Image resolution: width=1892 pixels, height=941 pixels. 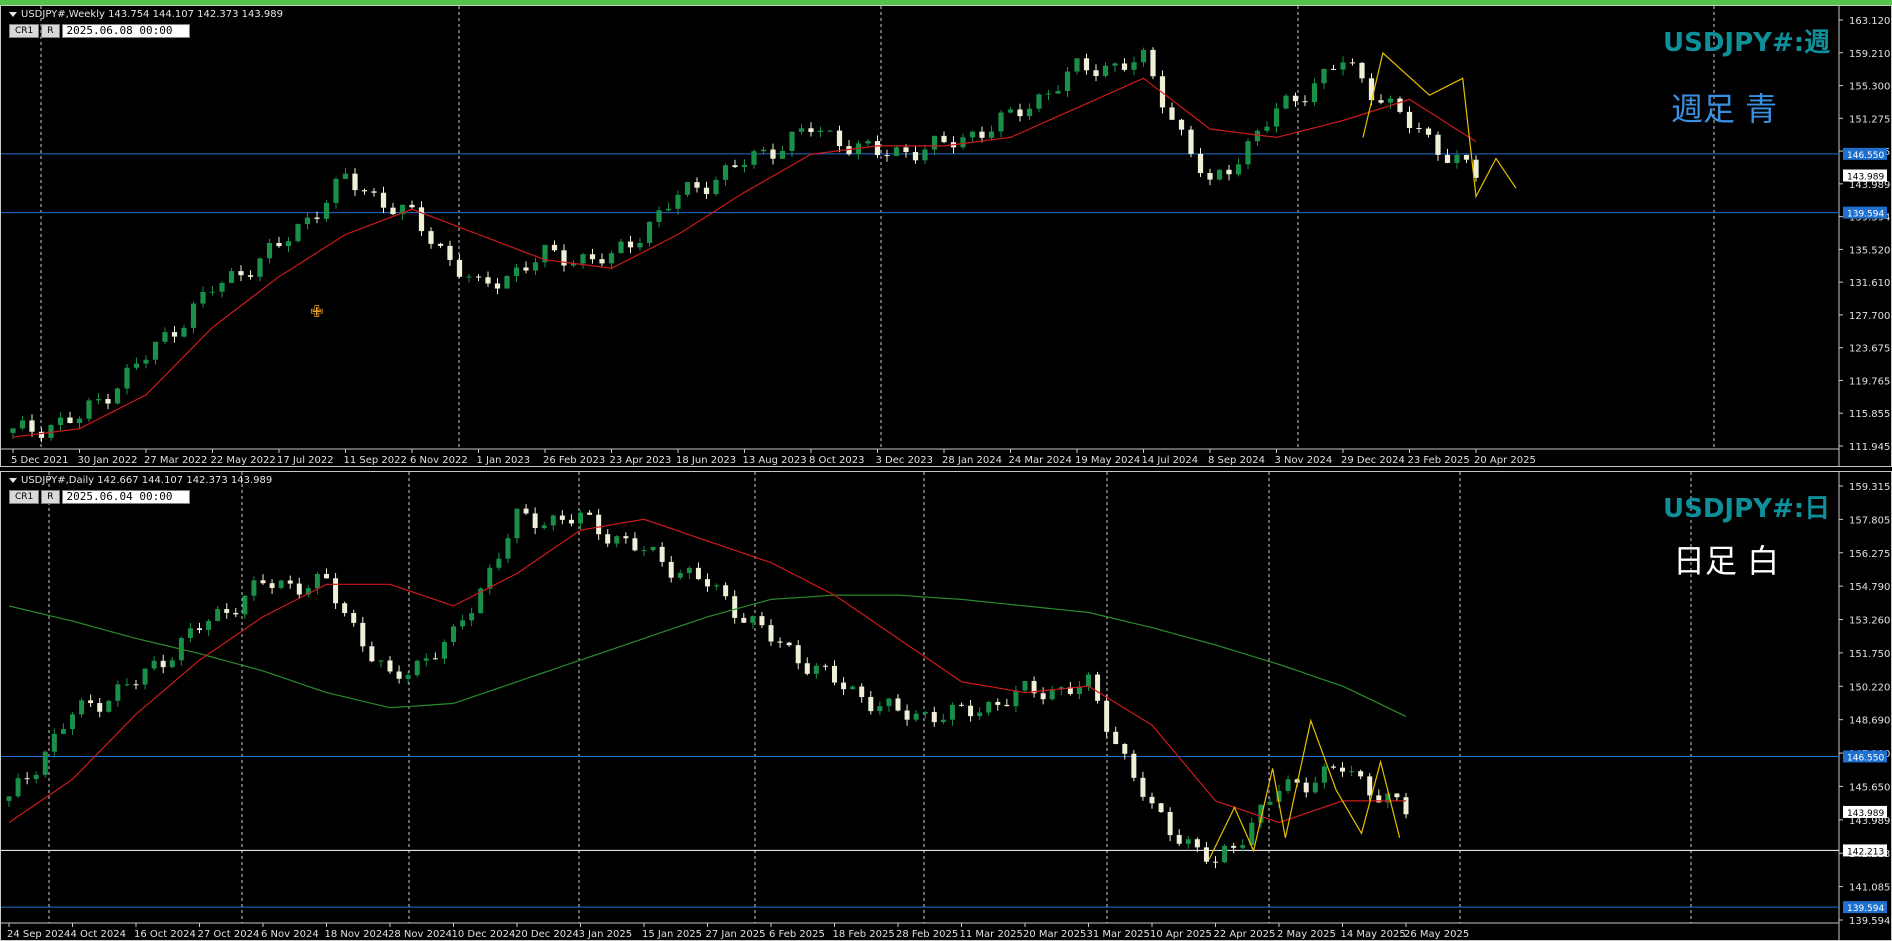 What do you see at coordinates (1747, 43) in the screenshot?
I see `symbol-title: USDJPY#:週` at bounding box center [1747, 43].